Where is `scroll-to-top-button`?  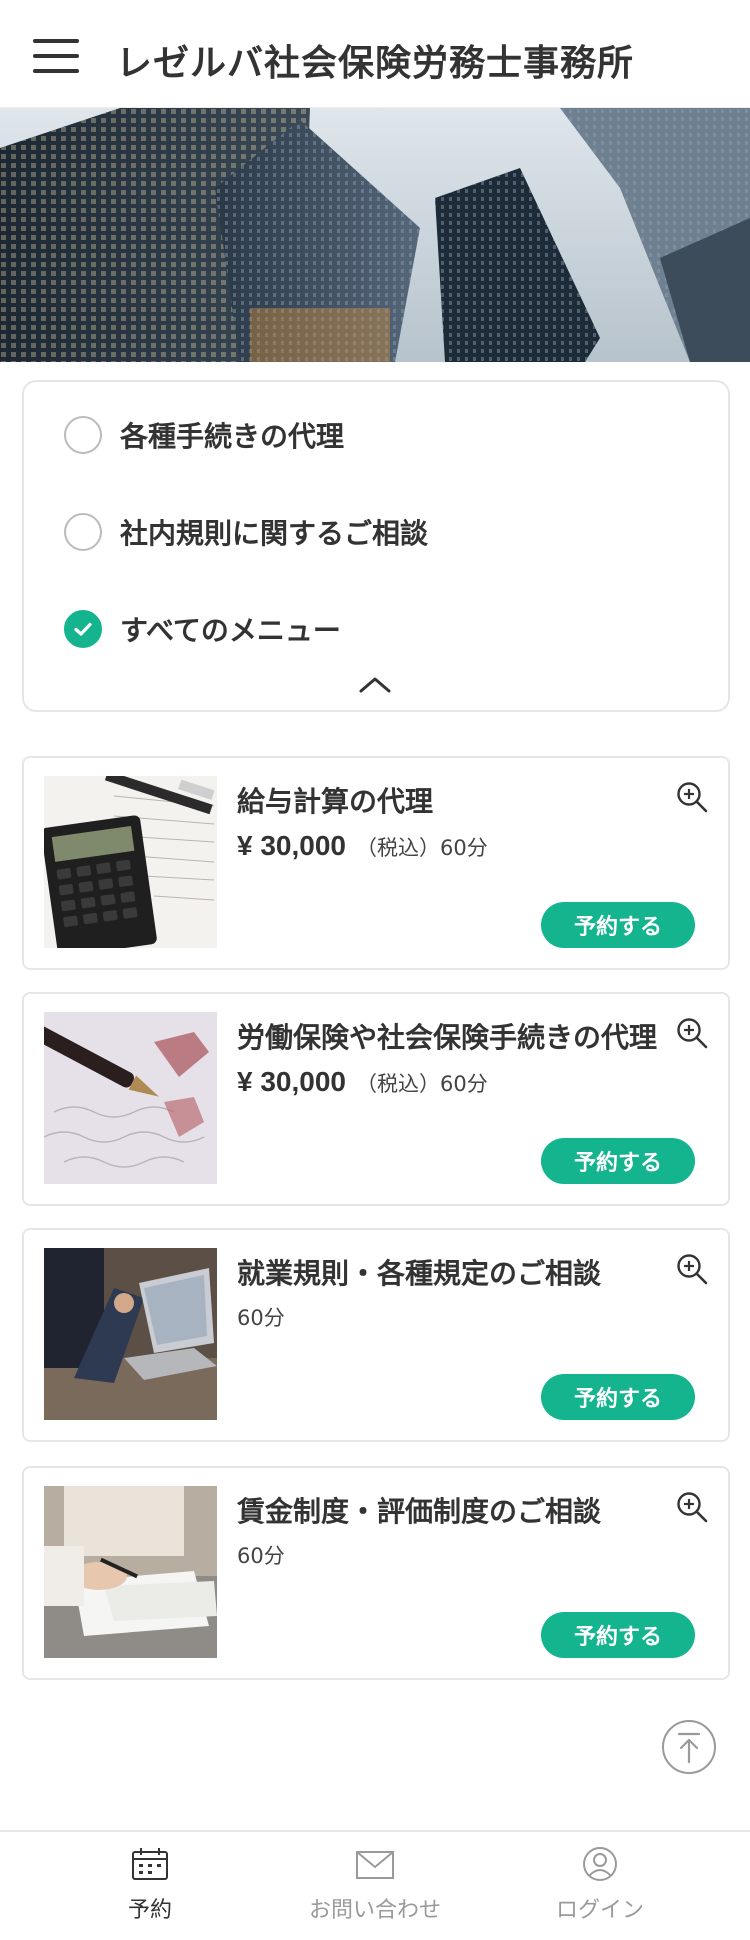
scroll-to-top-button is located at coordinates (689, 1747).